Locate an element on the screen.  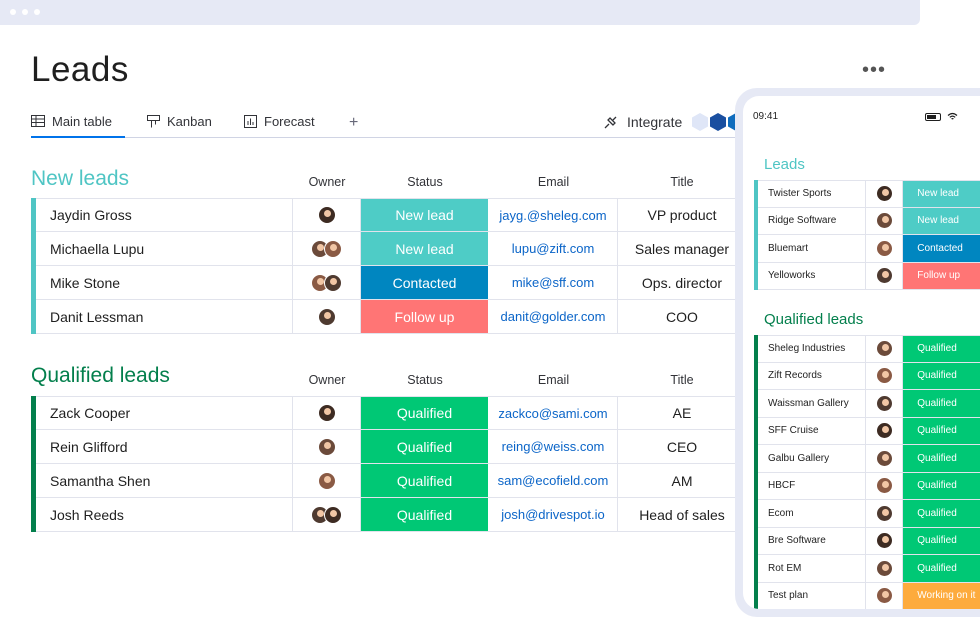
lead-name: Samantha Shen is located at coordinates (164, 480).